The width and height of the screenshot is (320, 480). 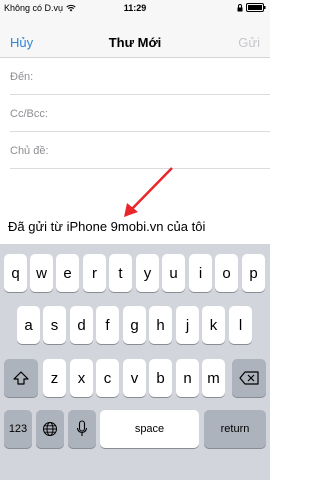 What do you see at coordinates (160, 325) in the screenshot?
I see `key-h: h` at bounding box center [160, 325].